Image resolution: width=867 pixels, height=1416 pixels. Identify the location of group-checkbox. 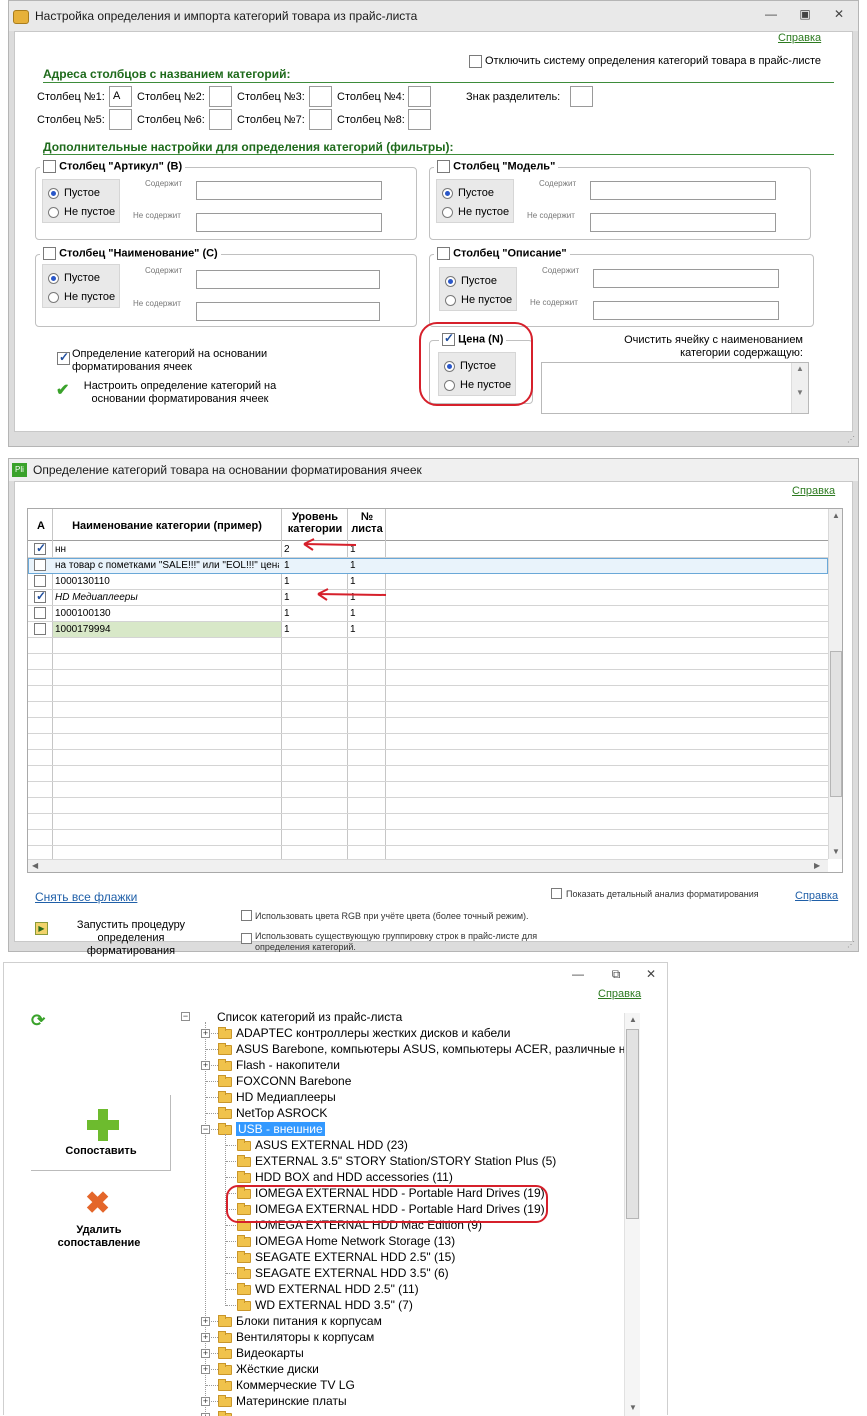
(246, 938).